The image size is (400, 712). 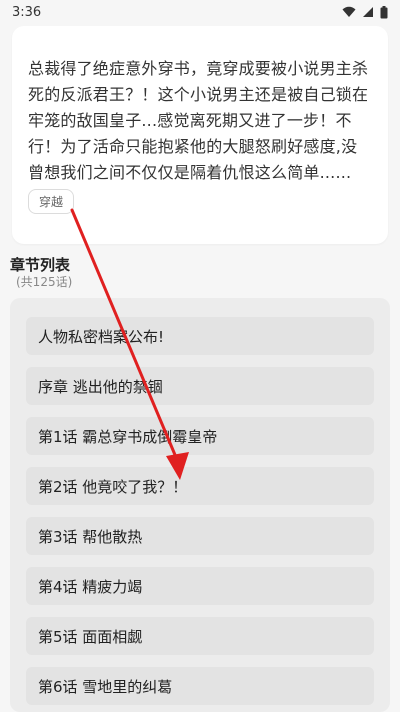 I want to click on chapter-item: 第1话 霸总穿书成倒霉皇帝, so click(x=200, y=436).